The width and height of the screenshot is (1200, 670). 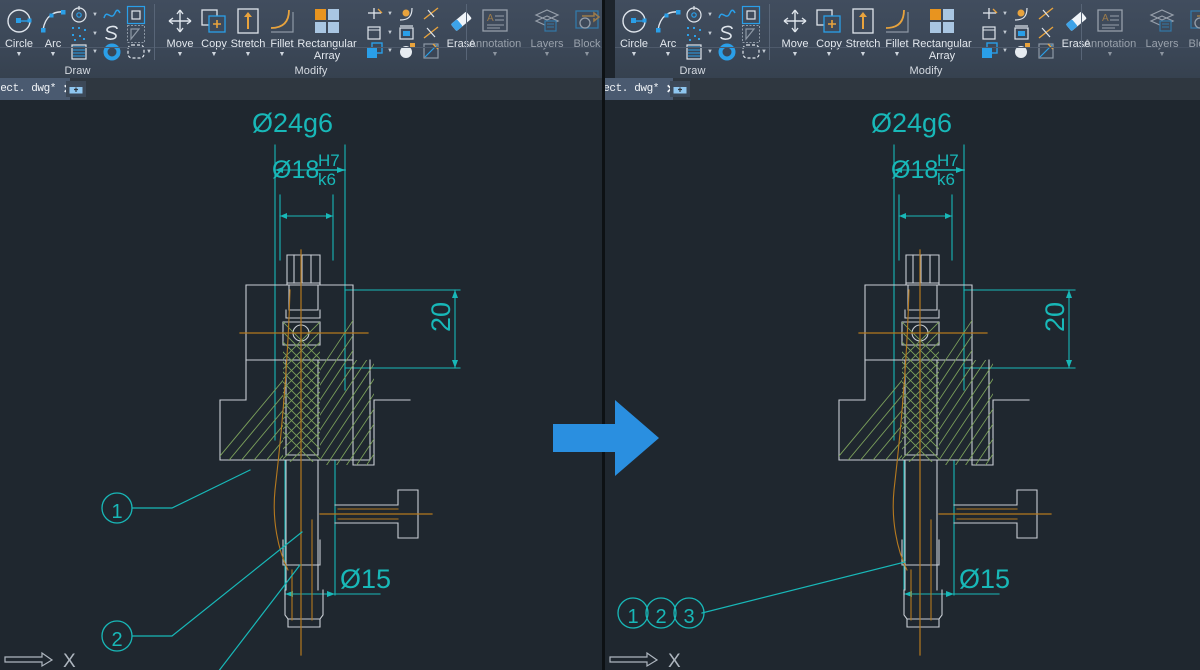 What do you see at coordinates (547, 44) in the screenshot?
I see `layers-button-label: Layers` at bounding box center [547, 44].